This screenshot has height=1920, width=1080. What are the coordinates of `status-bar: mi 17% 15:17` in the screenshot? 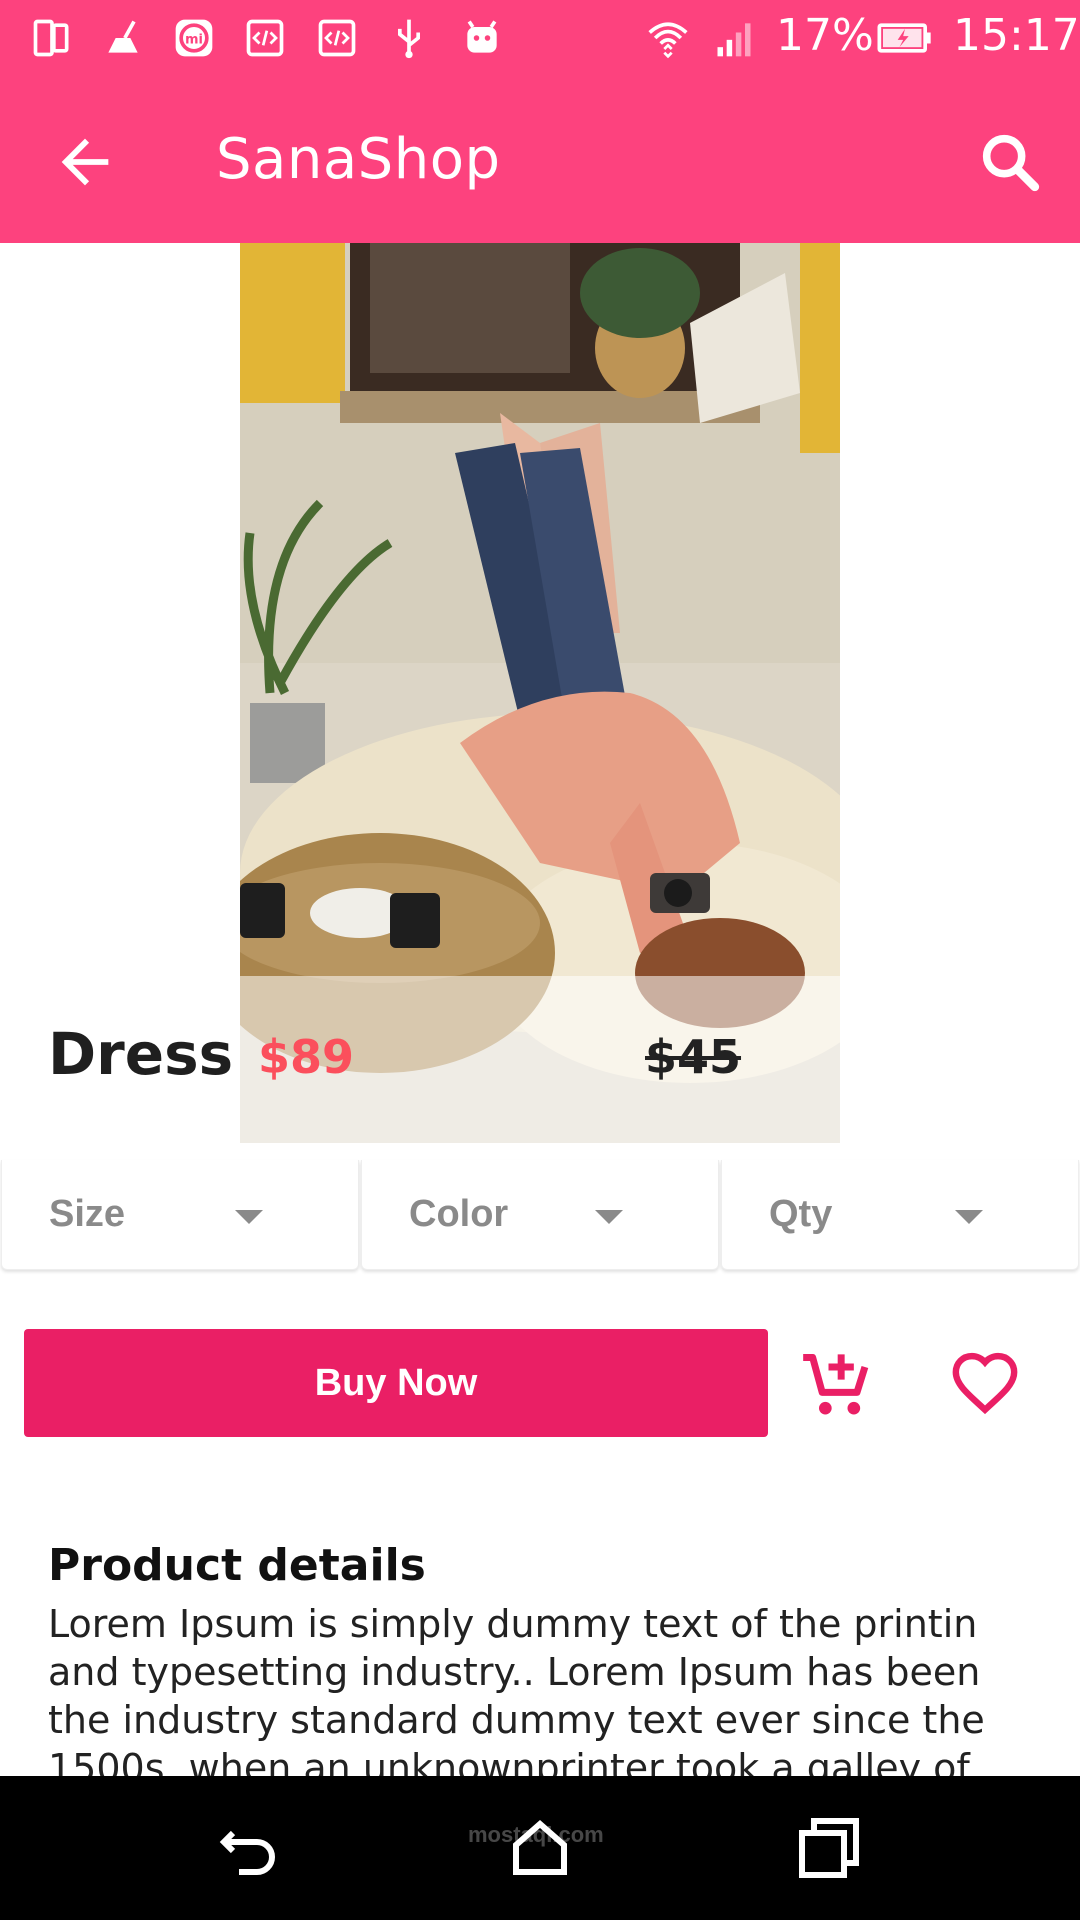 It's located at (540, 37).